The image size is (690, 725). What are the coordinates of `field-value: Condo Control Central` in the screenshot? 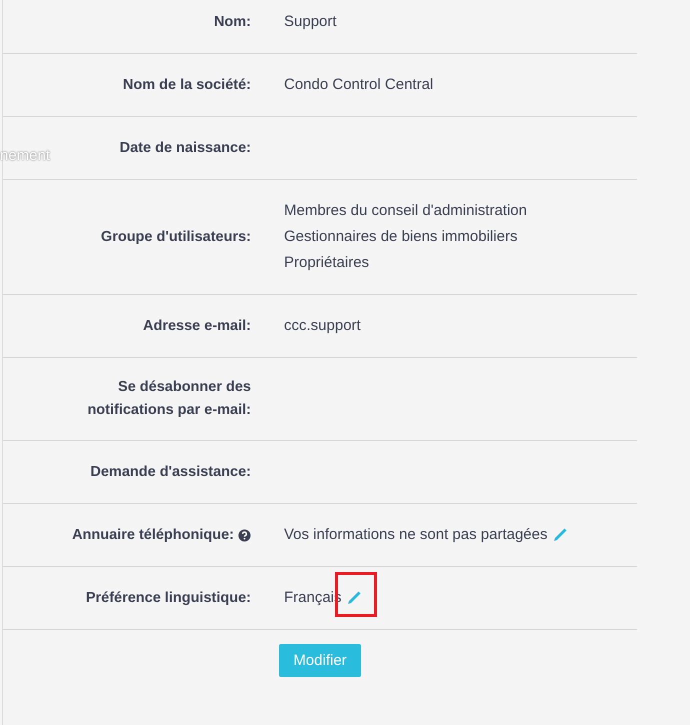 It's located at (359, 85).